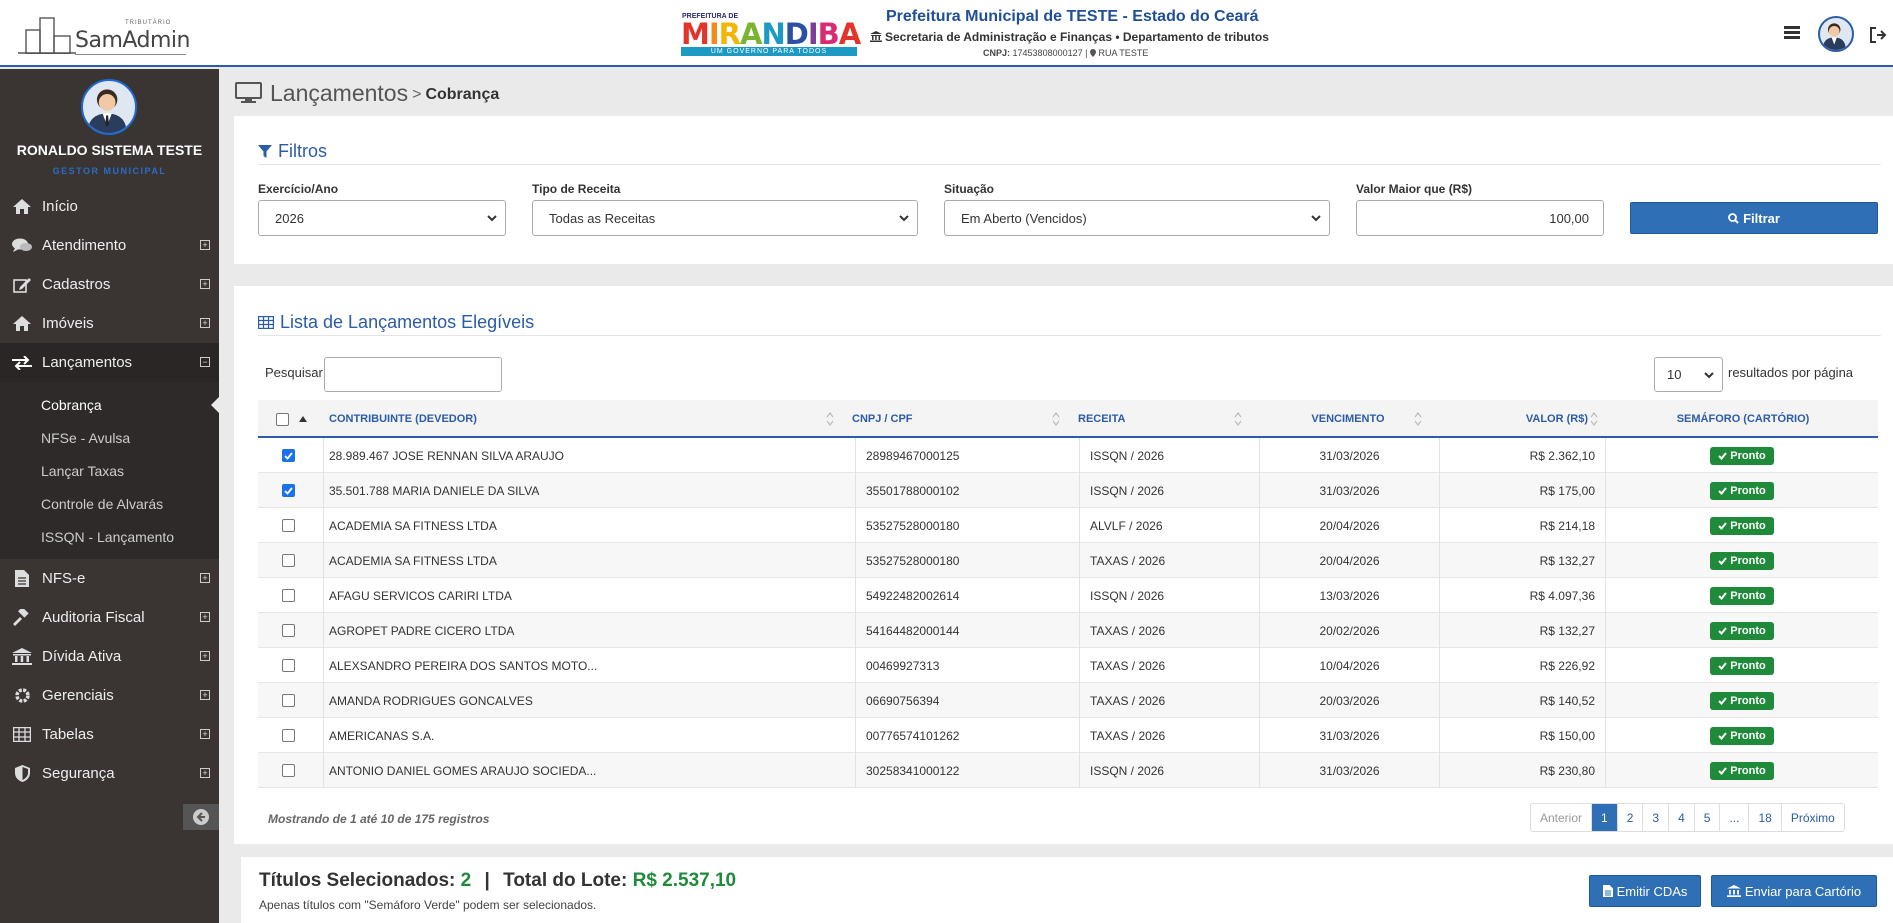 This screenshot has height=923, width=1893. I want to click on sidebar-item-auditoria-fiscal: Auditoria Fiscal +, so click(109, 617).